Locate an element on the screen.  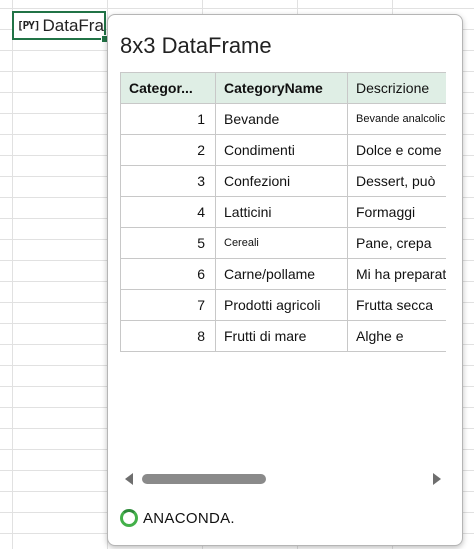
anaconda-branding: ANACONDA. is located at coordinates (177, 518).